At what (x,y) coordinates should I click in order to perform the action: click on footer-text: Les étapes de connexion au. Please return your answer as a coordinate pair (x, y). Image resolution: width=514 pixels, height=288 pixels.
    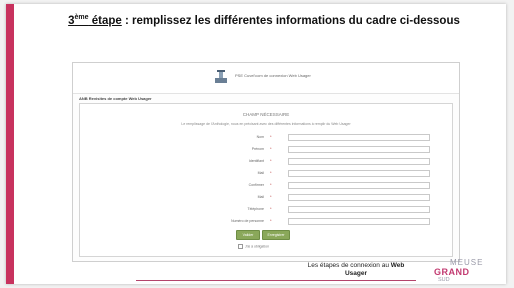
    Looking at the image, I should click on (349, 265).